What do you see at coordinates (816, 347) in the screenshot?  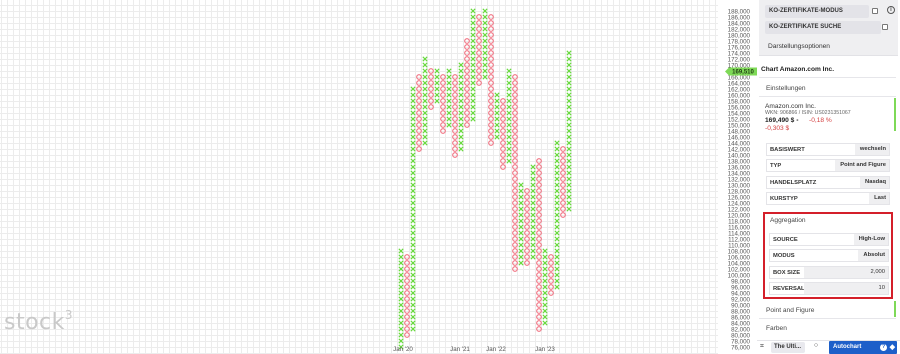 I see `layout-select: ○` at bounding box center [816, 347].